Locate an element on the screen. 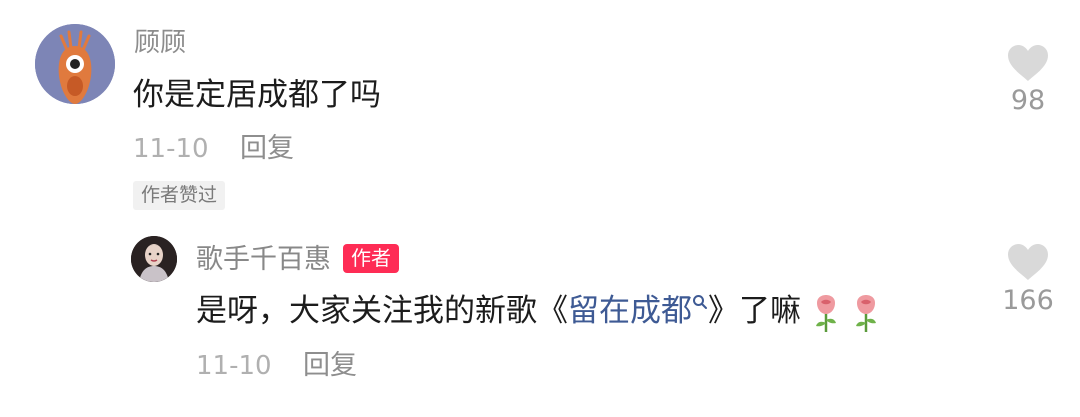 This screenshot has width=1080, height=417. reply-reply-button: 回复 is located at coordinates (330, 366).